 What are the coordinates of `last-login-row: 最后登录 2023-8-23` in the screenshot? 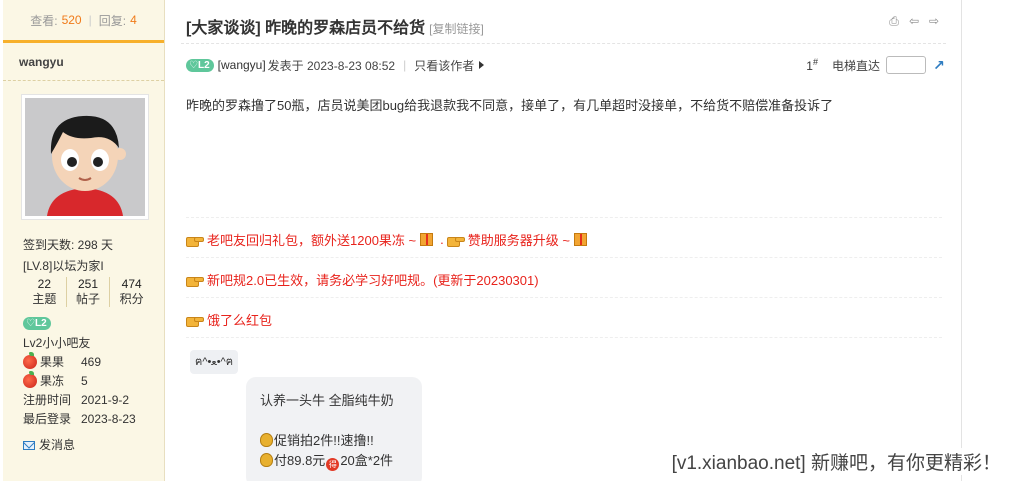 It's located at (88, 418).